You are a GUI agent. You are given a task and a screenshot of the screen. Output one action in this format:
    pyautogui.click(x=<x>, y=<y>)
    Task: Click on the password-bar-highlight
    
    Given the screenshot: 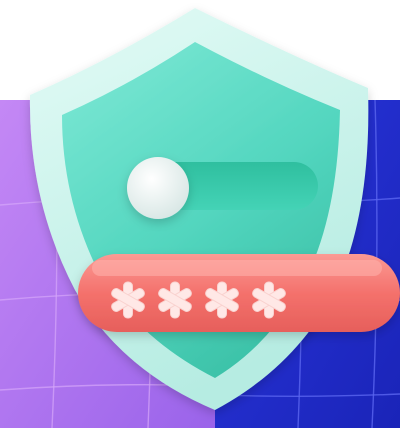 What is the action you would take?
    pyautogui.click(x=237, y=268)
    